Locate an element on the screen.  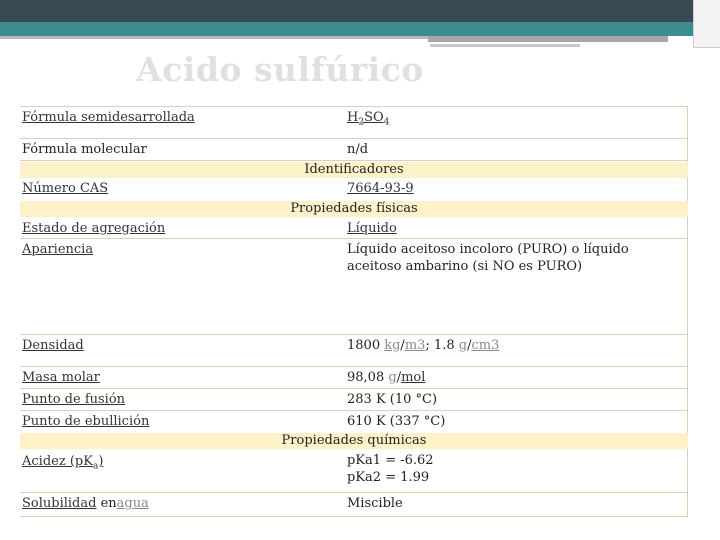
top-teal-bar is located at coordinates (360, 29).